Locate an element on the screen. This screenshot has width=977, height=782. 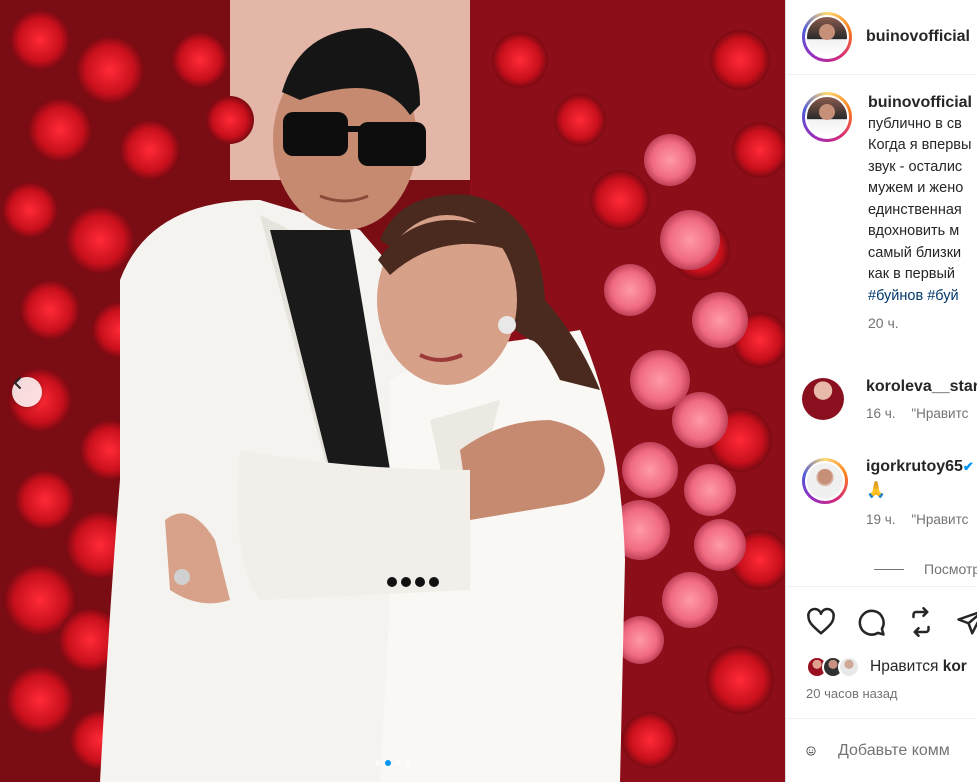
post-header: buinovofficial is located at coordinates (881, 37).